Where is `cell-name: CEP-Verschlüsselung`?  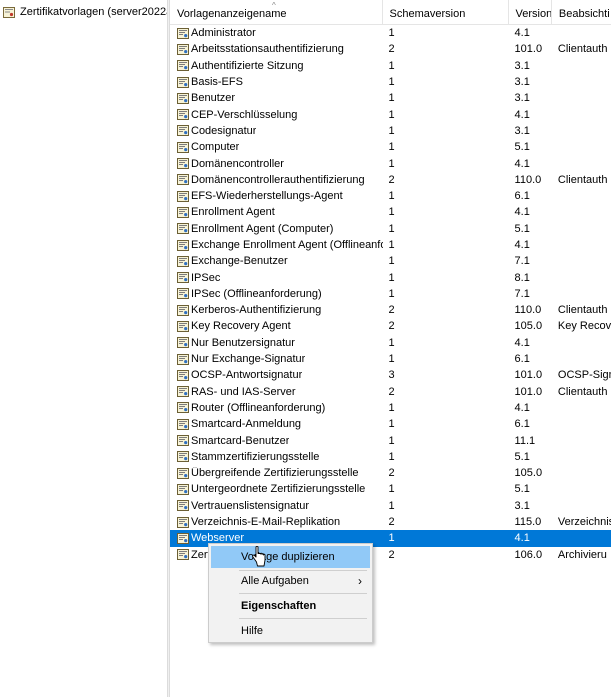
cell-name: CEP-Verschlüsselung is located at coordinates (276, 115).